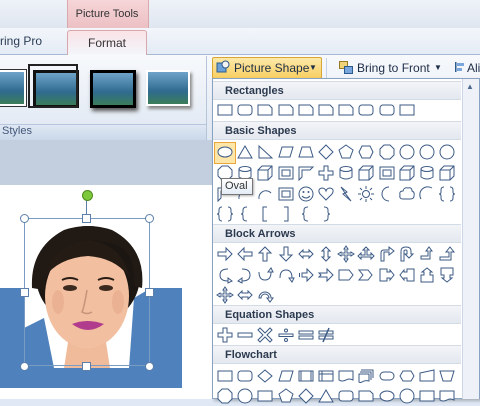 This screenshot has height=406, width=480. Describe the element at coordinates (407, 275) in the screenshot. I see `callL-shape-icon` at that location.